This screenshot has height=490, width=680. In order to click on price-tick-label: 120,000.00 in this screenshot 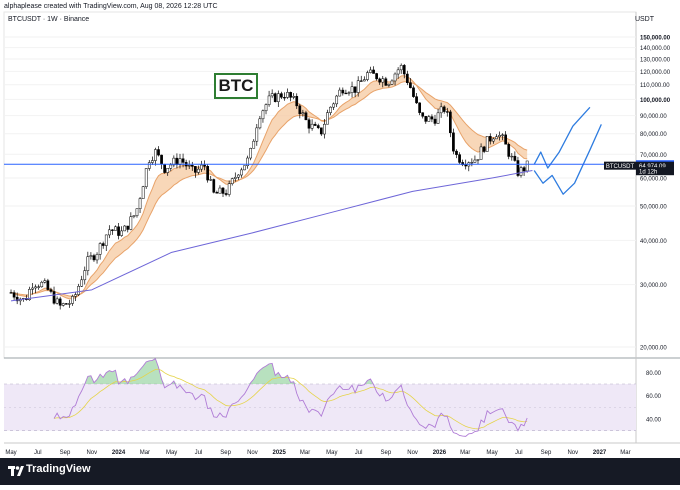, I will do `click(655, 73)`.